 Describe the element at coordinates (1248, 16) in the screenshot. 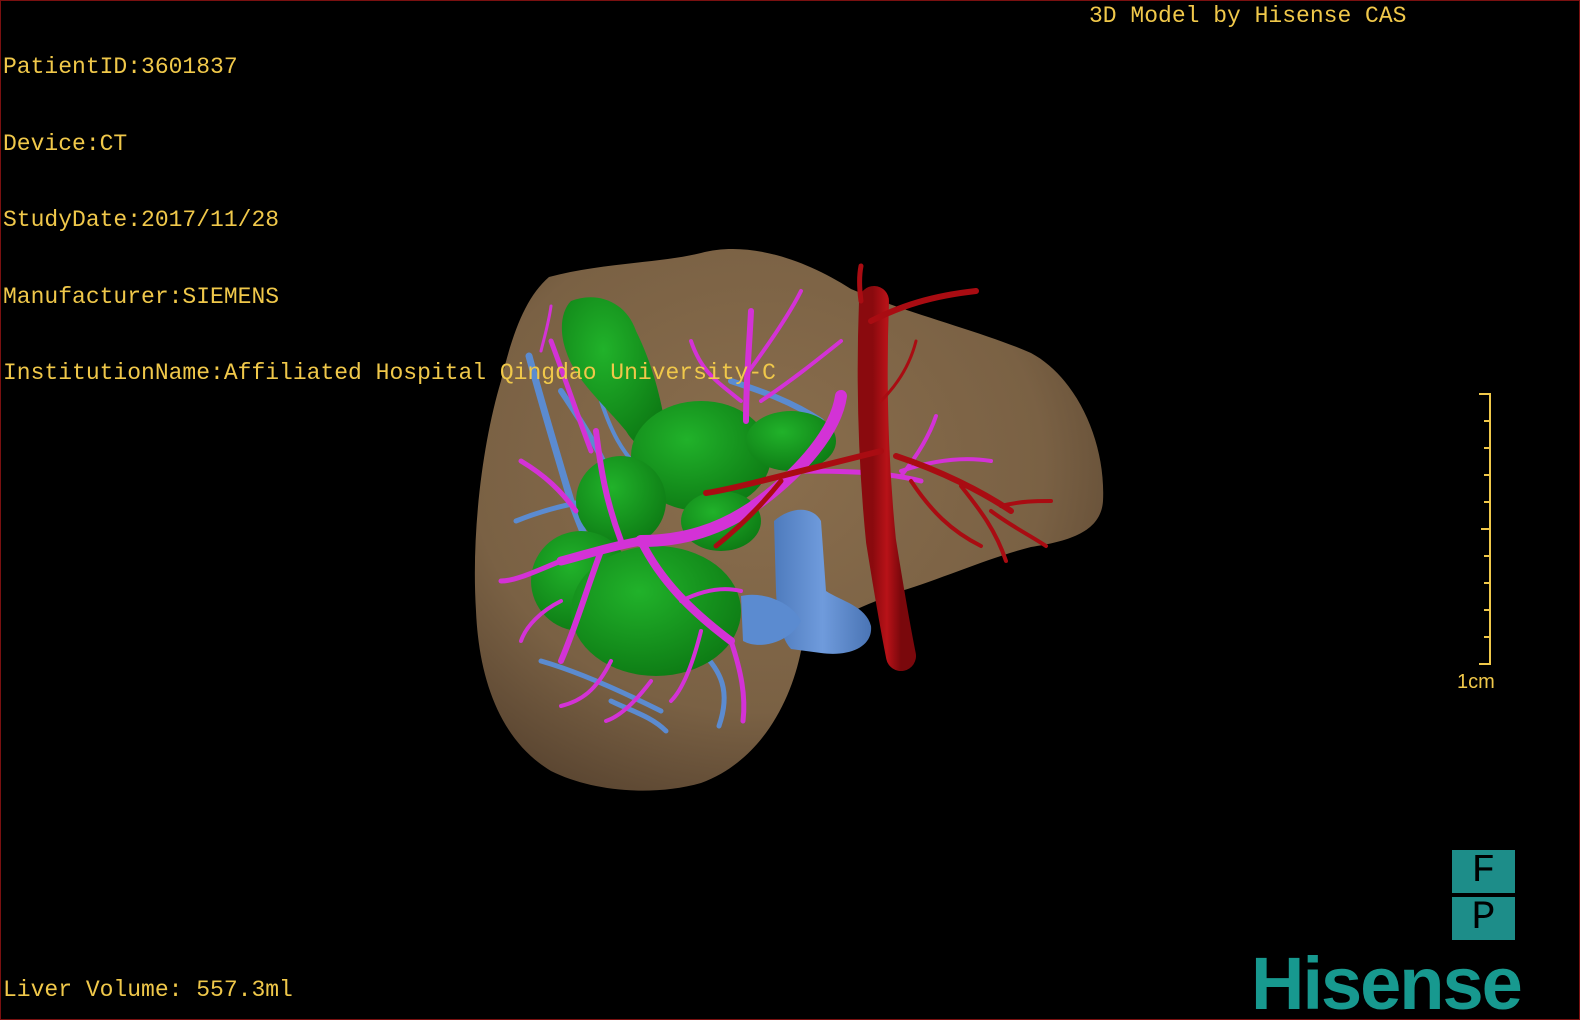

I see `model-credit: 3D Model by Hisense CAS` at that location.